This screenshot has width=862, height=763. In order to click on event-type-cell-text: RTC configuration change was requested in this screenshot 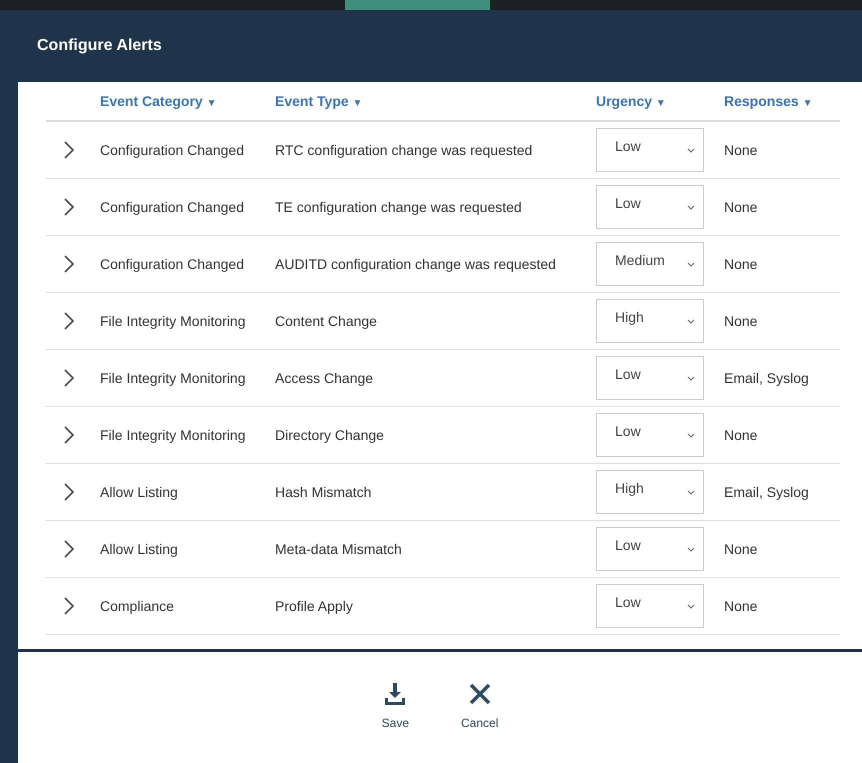, I will do `click(404, 150)`.